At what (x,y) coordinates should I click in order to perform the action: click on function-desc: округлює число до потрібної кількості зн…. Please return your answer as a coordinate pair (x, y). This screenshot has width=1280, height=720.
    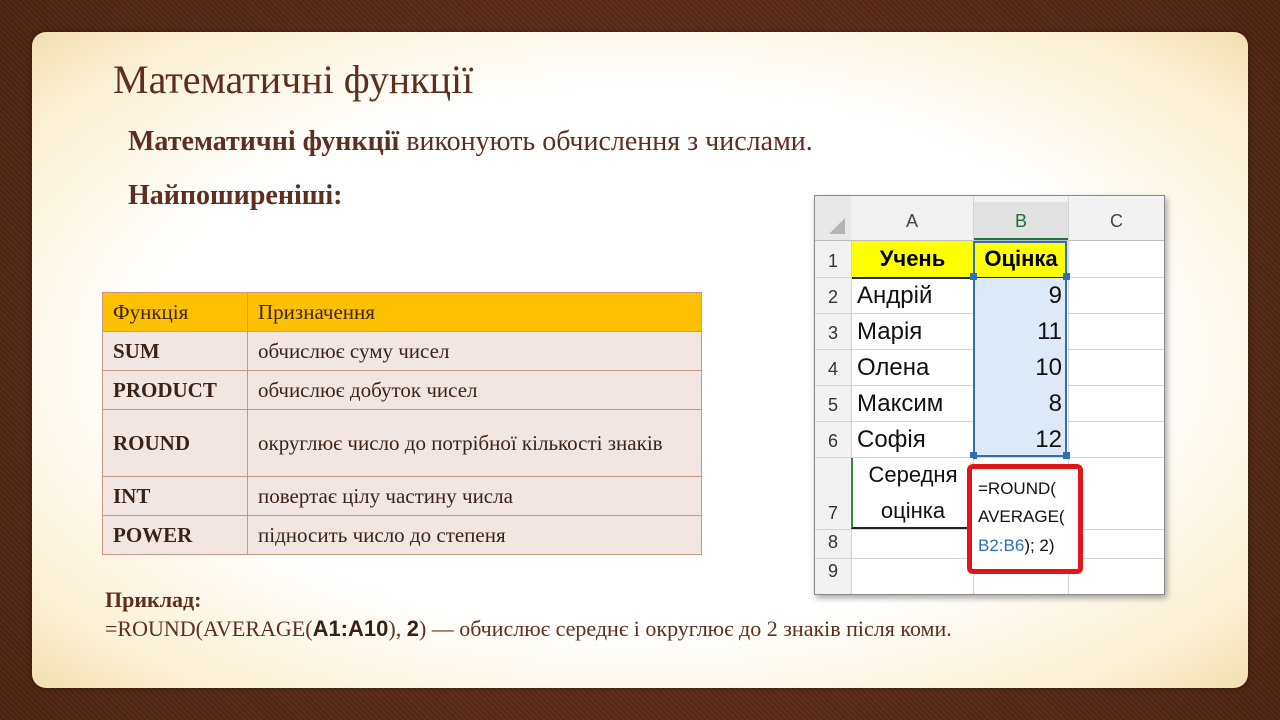
    Looking at the image, I should click on (474, 443).